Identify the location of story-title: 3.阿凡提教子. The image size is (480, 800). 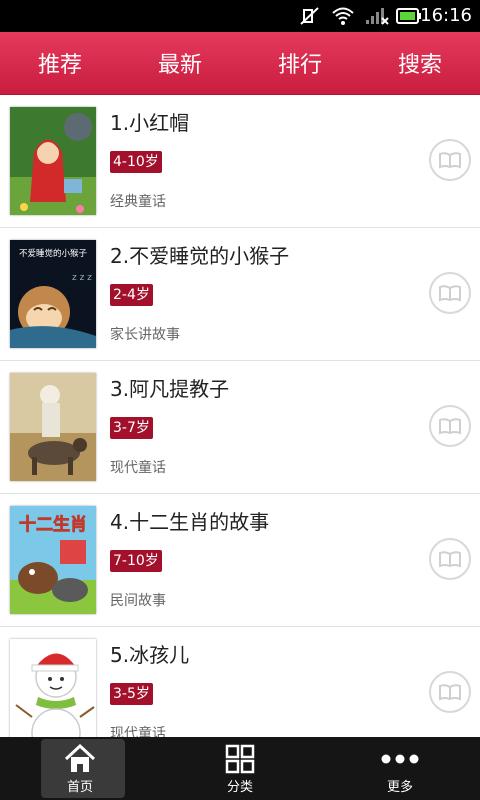
(169, 387).